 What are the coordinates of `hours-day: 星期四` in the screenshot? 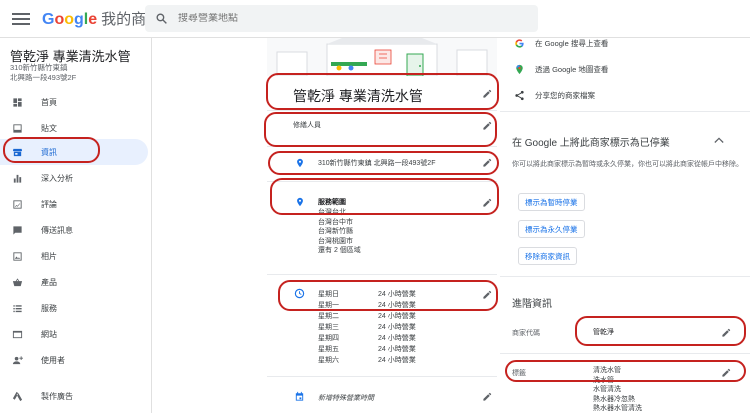 It's located at (328, 338).